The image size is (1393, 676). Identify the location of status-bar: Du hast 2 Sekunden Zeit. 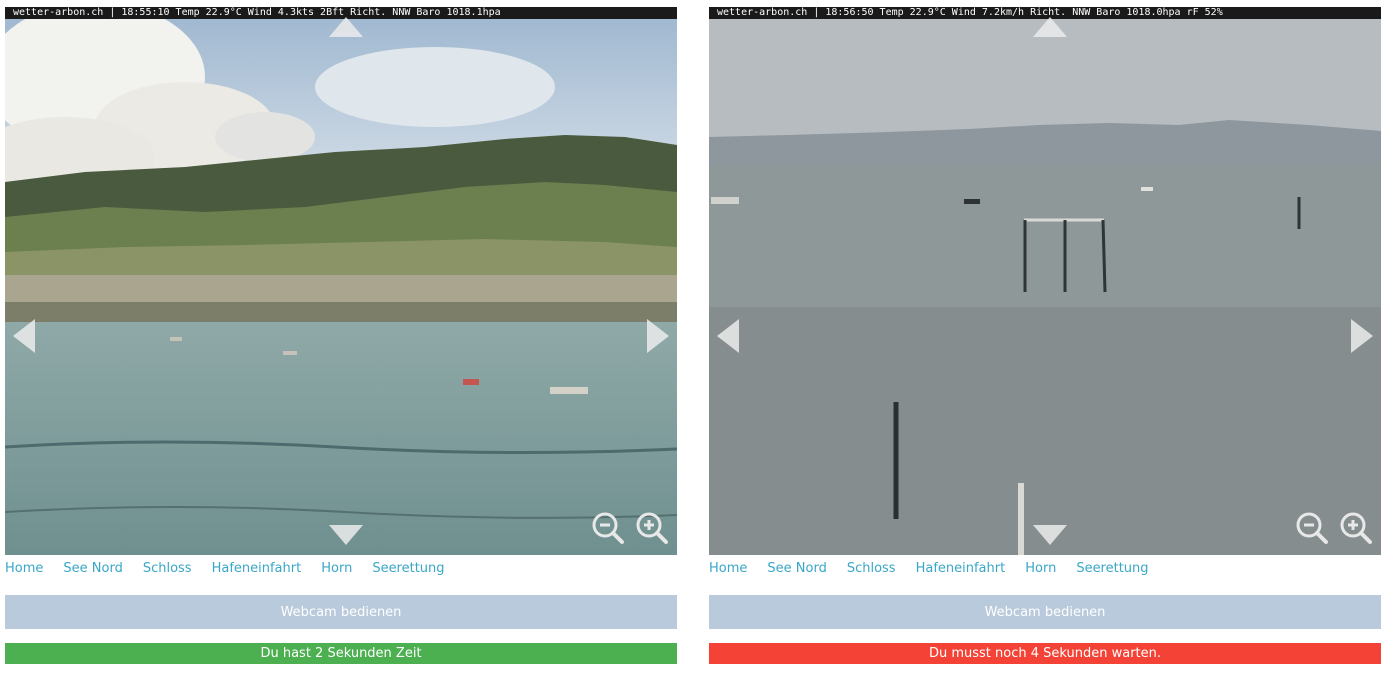
(341, 653).